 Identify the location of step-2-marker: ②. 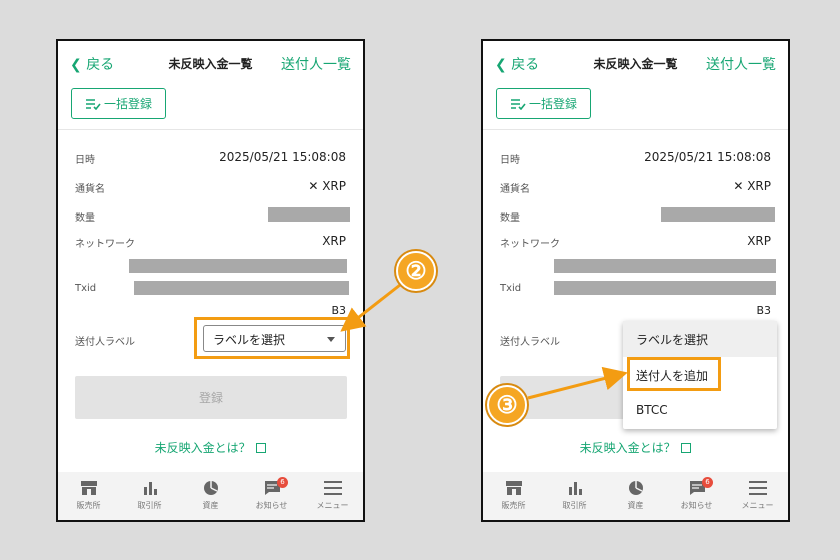
(416, 271).